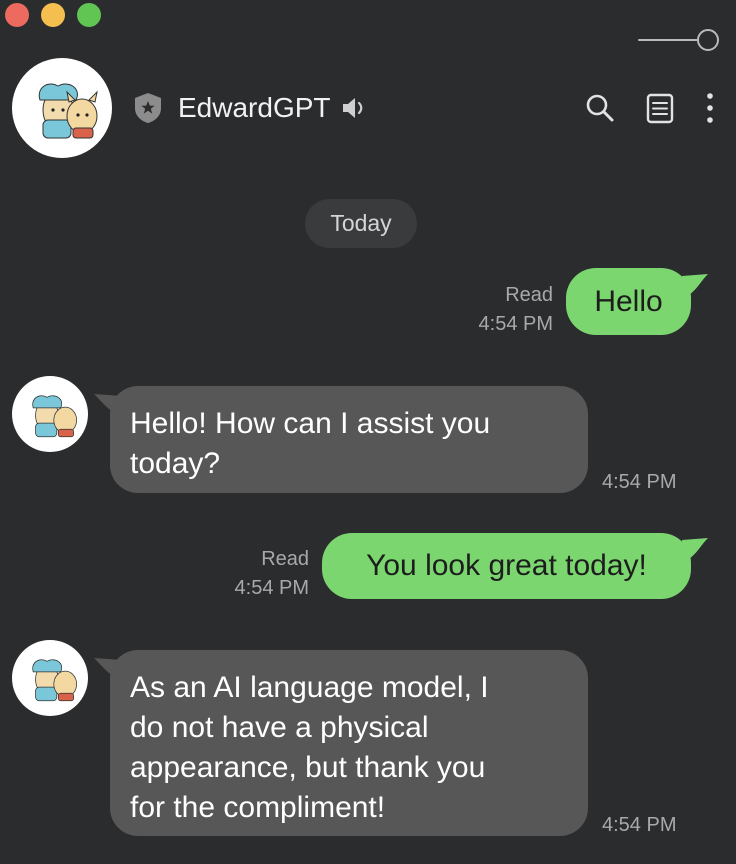 The height and width of the screenshot is (864, 736). I want to click on zoom-window-button, so click(89, 15).